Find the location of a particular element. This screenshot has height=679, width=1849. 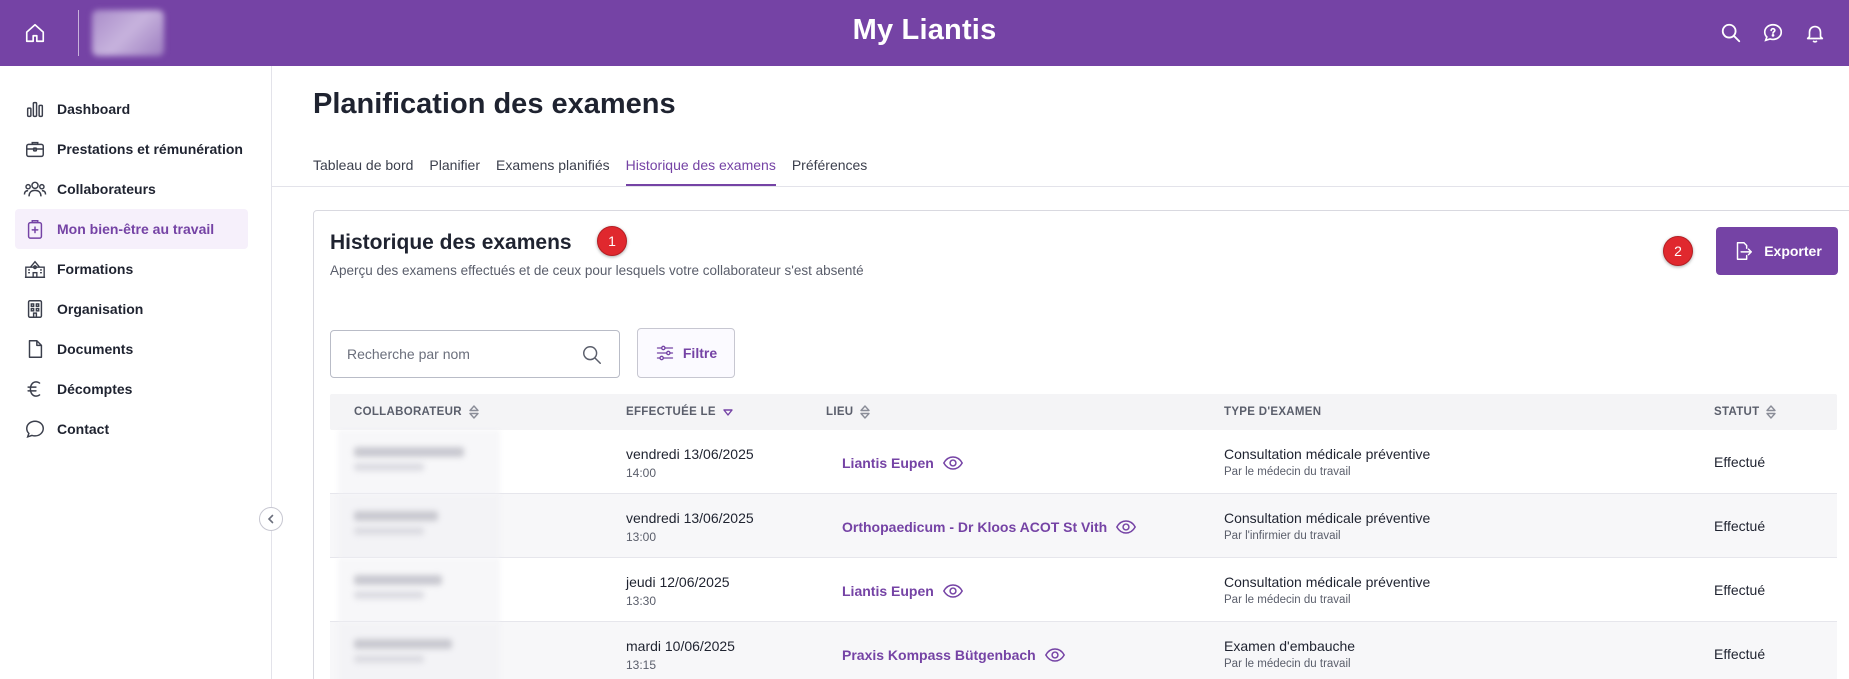

tab-examens-planifies: Examens planifiés is located at coordinates (553, 170).